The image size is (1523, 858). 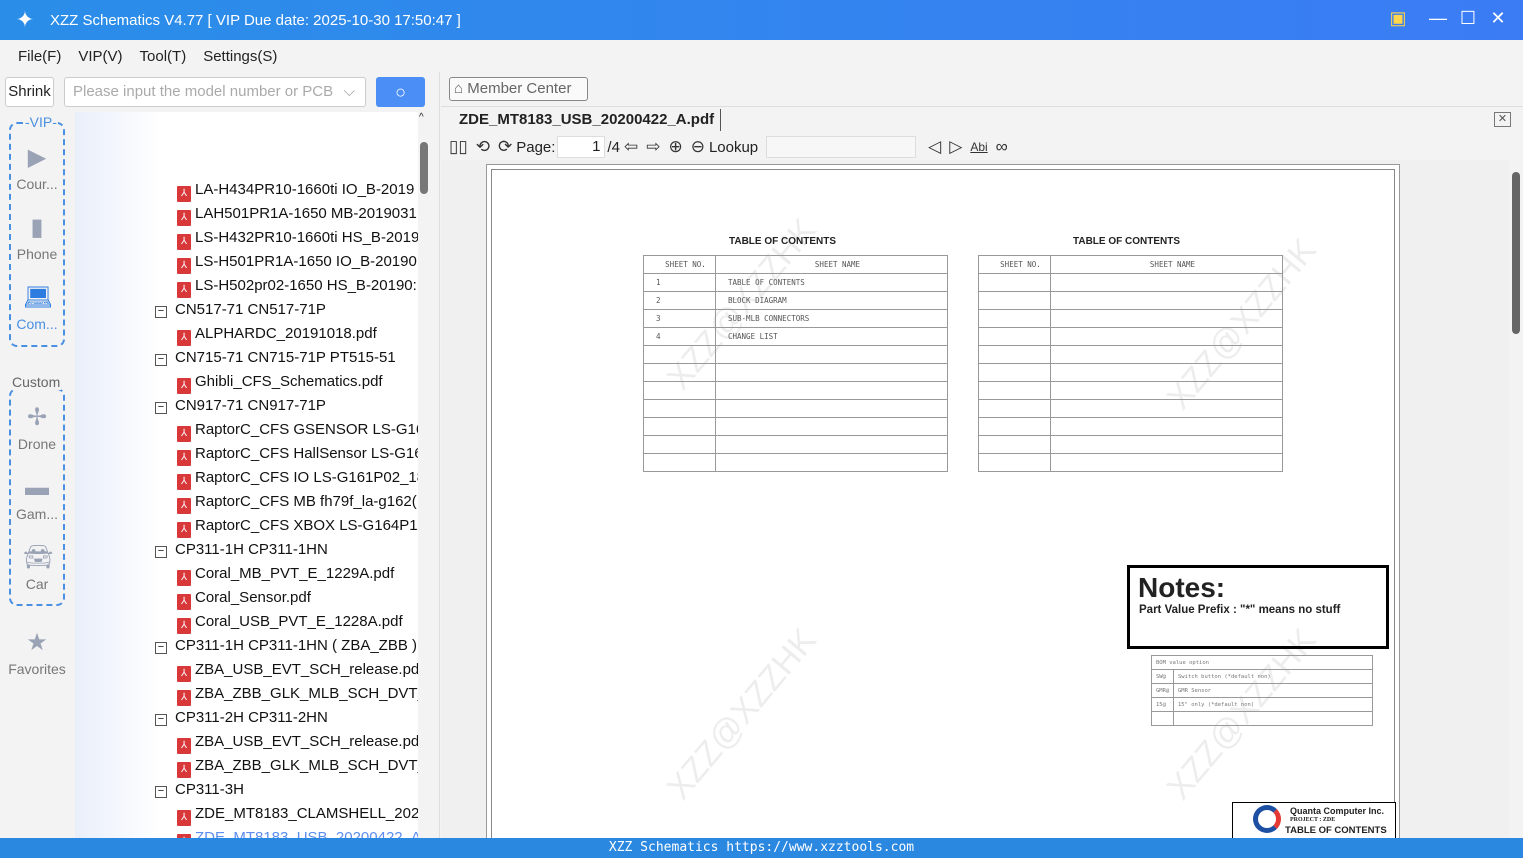 I want to click on tree-file-item: ⅄ LS-H501PR1A-1650 IO_B-20190, so click(x=297, y=262).